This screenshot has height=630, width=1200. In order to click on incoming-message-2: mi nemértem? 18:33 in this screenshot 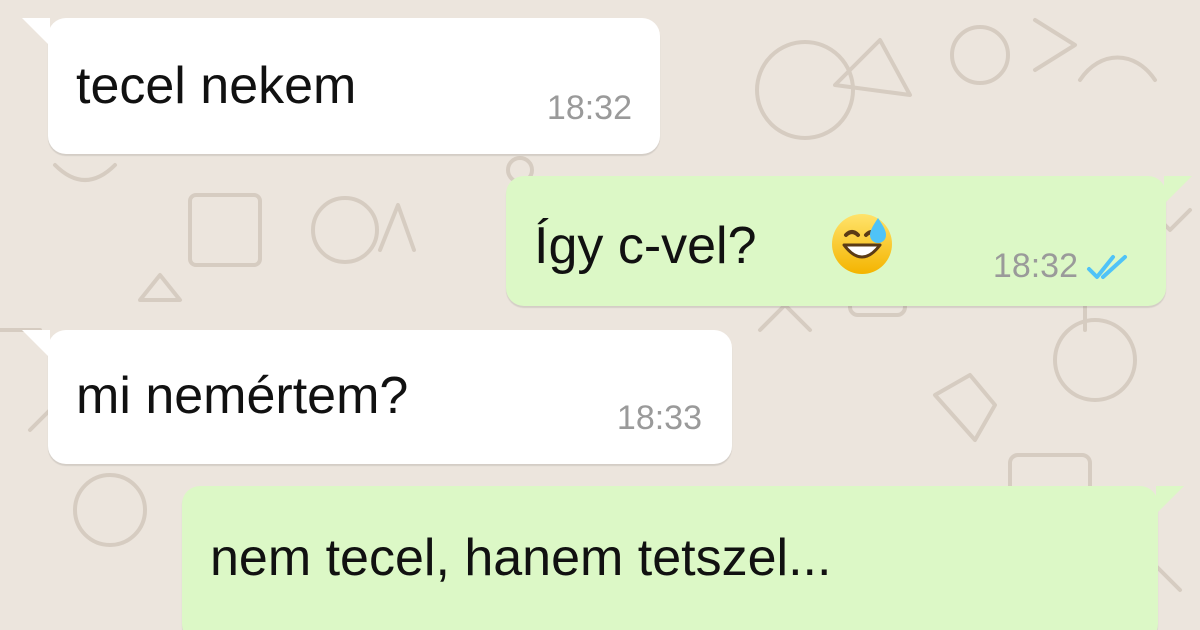, I will do `click(377, 397)`.